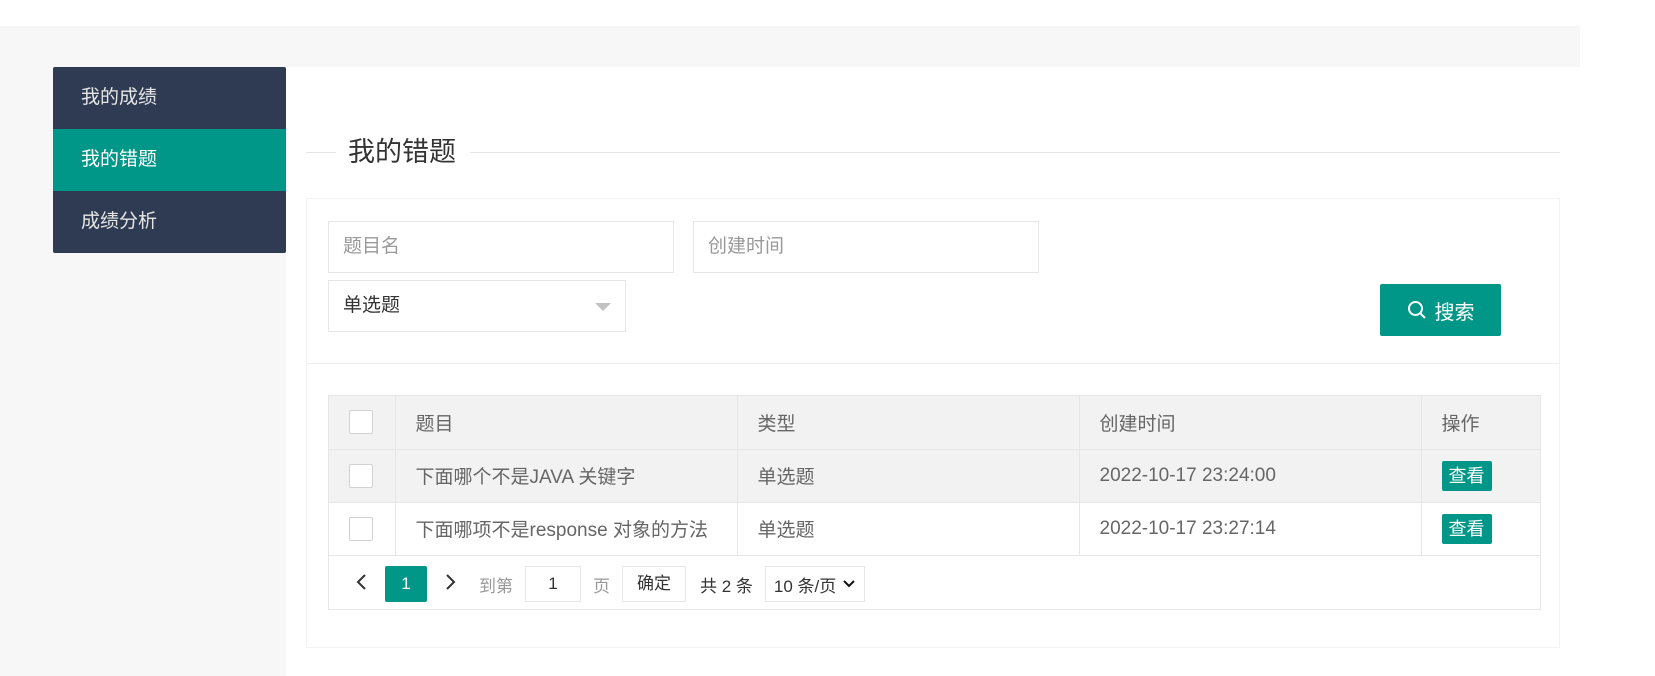  What do you see at coordinates (169, 98) in the screenshot?
I see `sidebar-item-my-scores: 我的成绩` at bounding box center [169, 98].